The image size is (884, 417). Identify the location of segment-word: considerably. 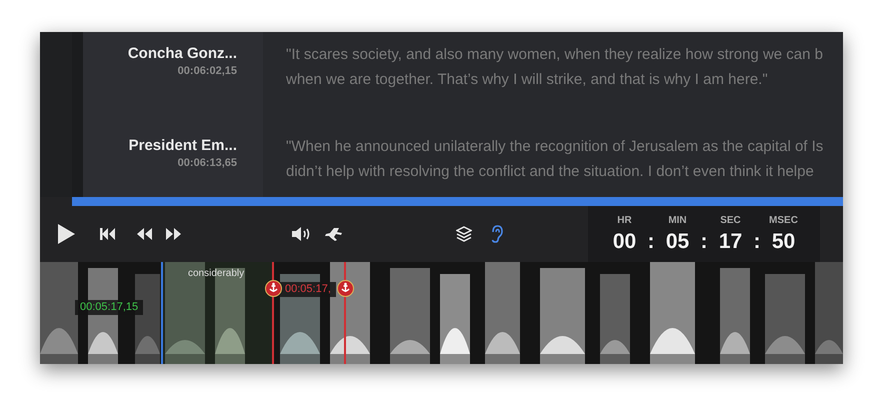
(216, 274).